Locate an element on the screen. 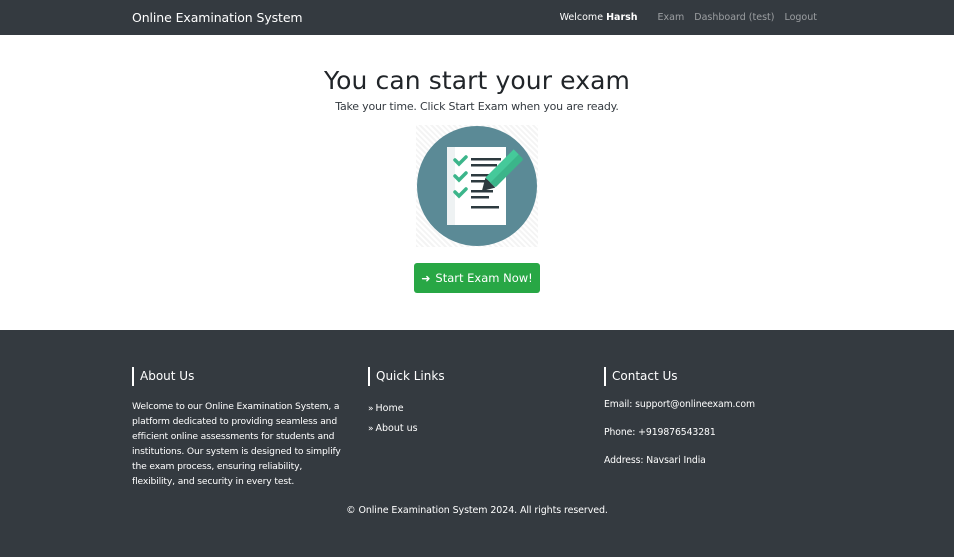 The width and height of the screenshot is (954, 557). username: Harsh is located at coordinates (622, 17).